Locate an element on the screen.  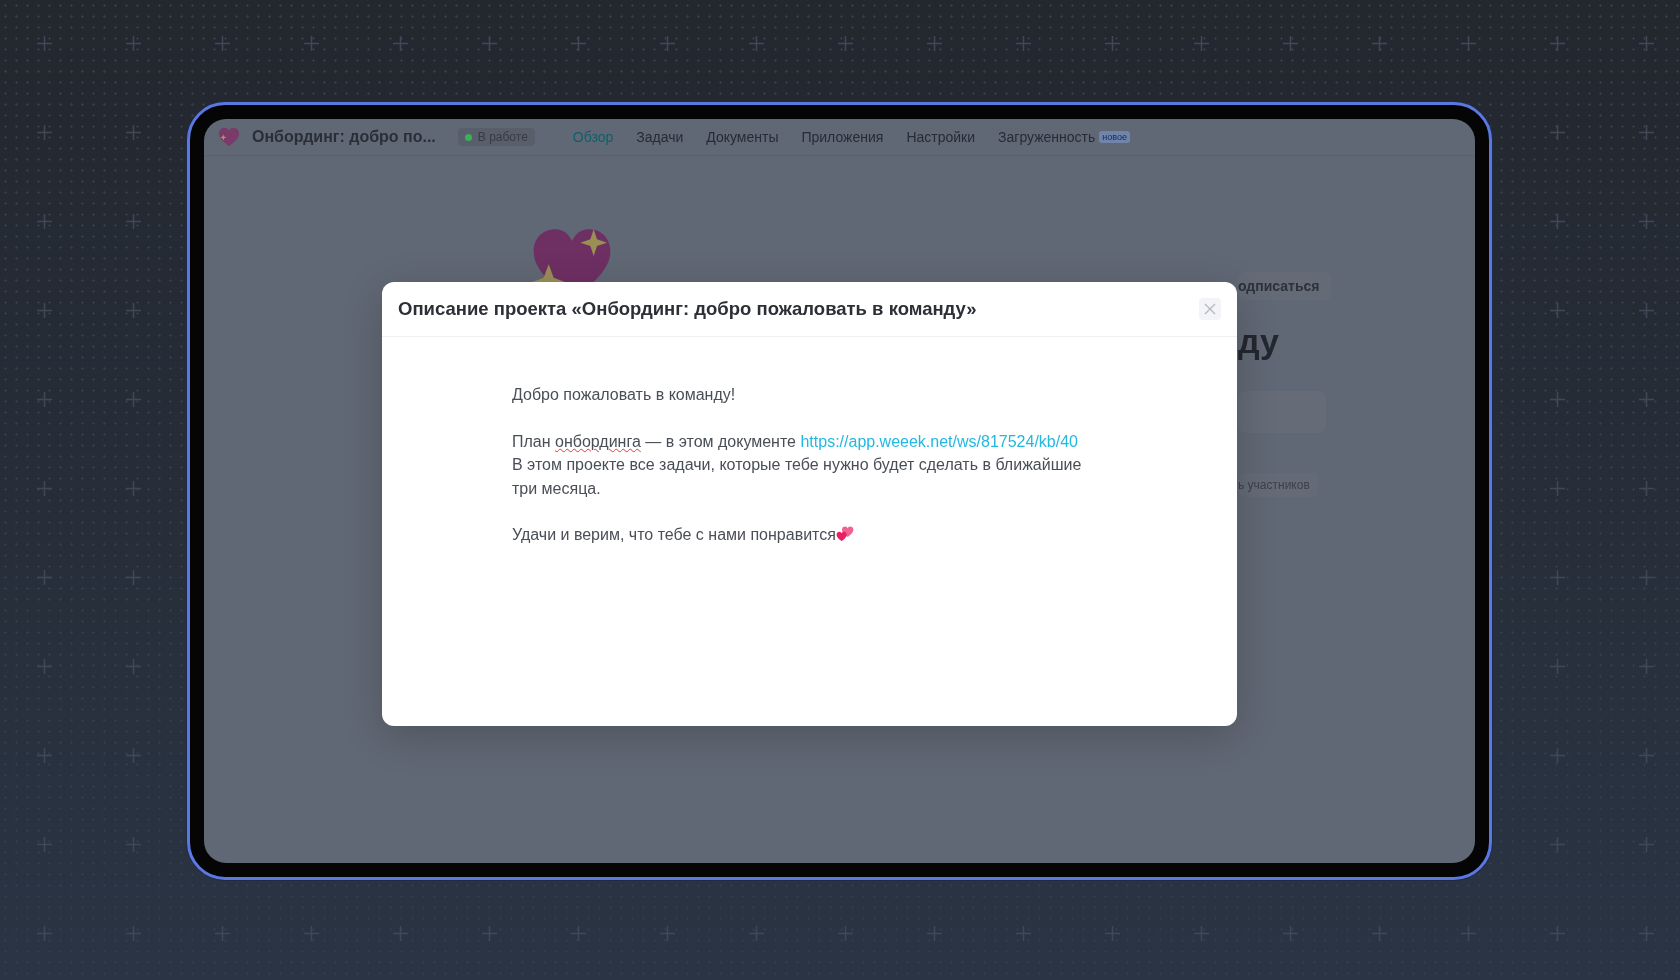
dialog-title: Описание проекта «Онбординг: добро пожаловать в команду» is located at coordinates (687, 309).